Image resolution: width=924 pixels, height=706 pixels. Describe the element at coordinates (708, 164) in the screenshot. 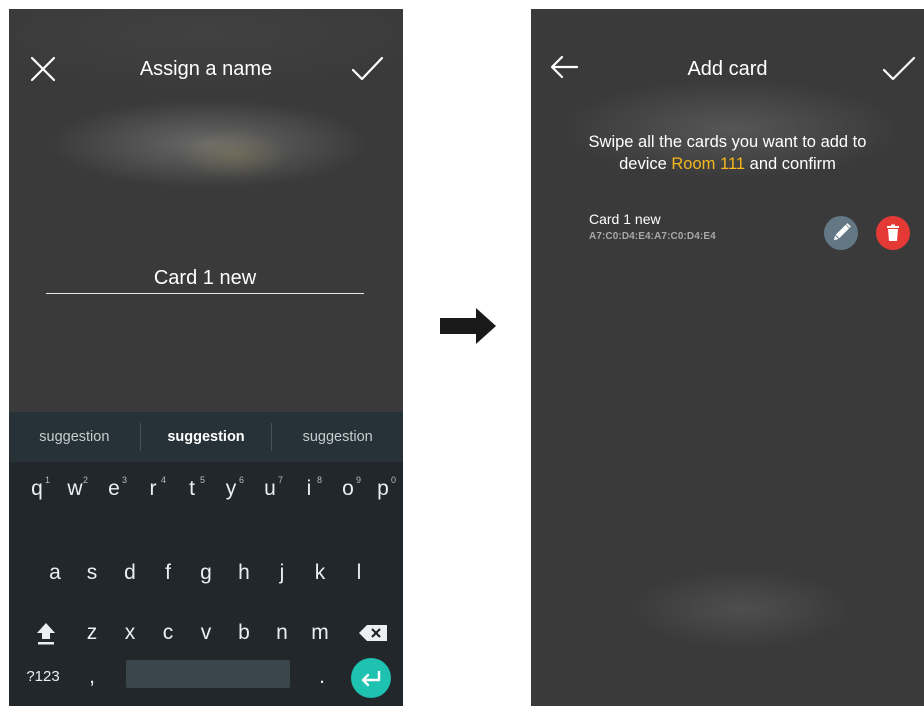

I see `device-name: Room 111` at that location.